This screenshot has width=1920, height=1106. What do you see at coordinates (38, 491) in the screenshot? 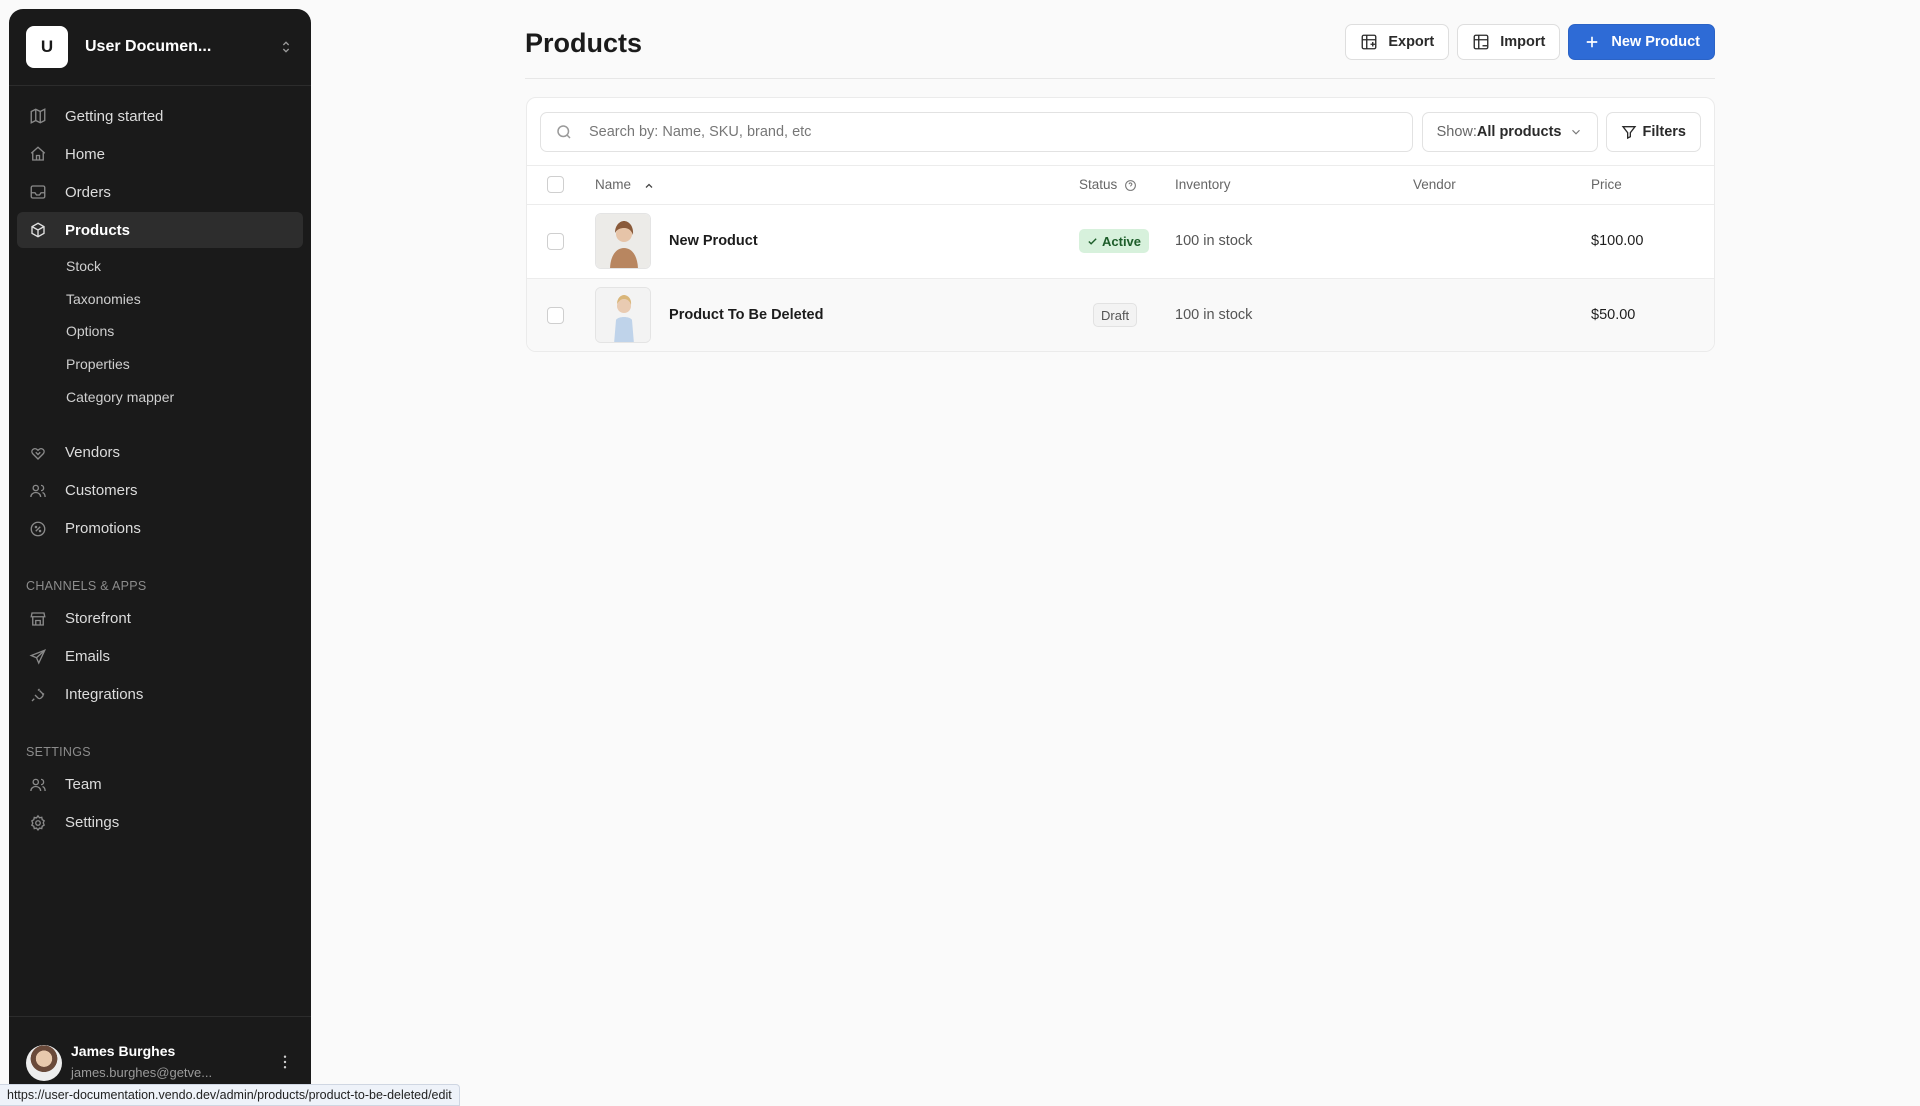
I see `users-icon` at bounding box center [38, 491].